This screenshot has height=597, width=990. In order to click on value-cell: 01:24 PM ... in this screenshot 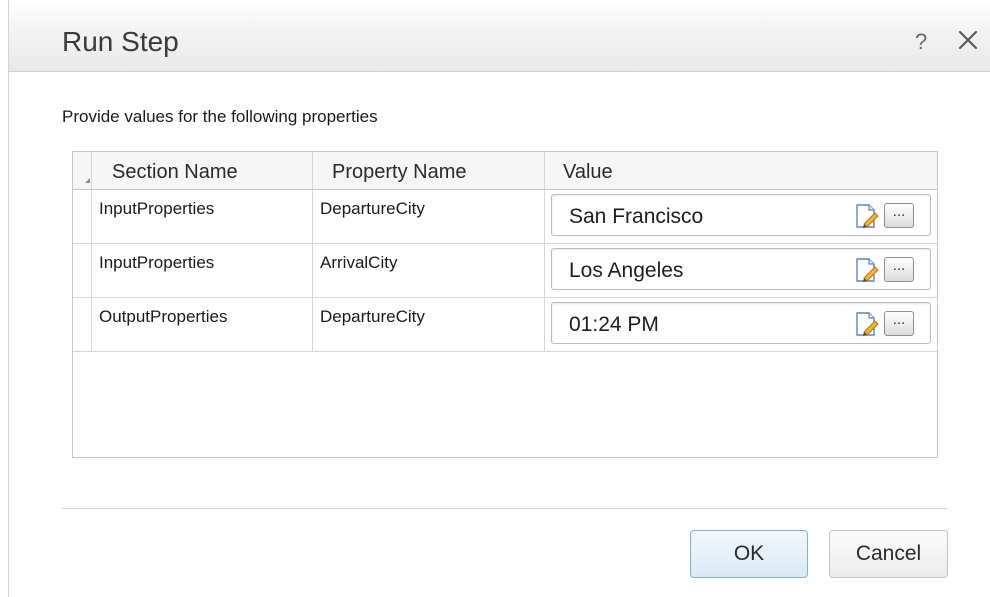, I will do `click(741, 324)`.